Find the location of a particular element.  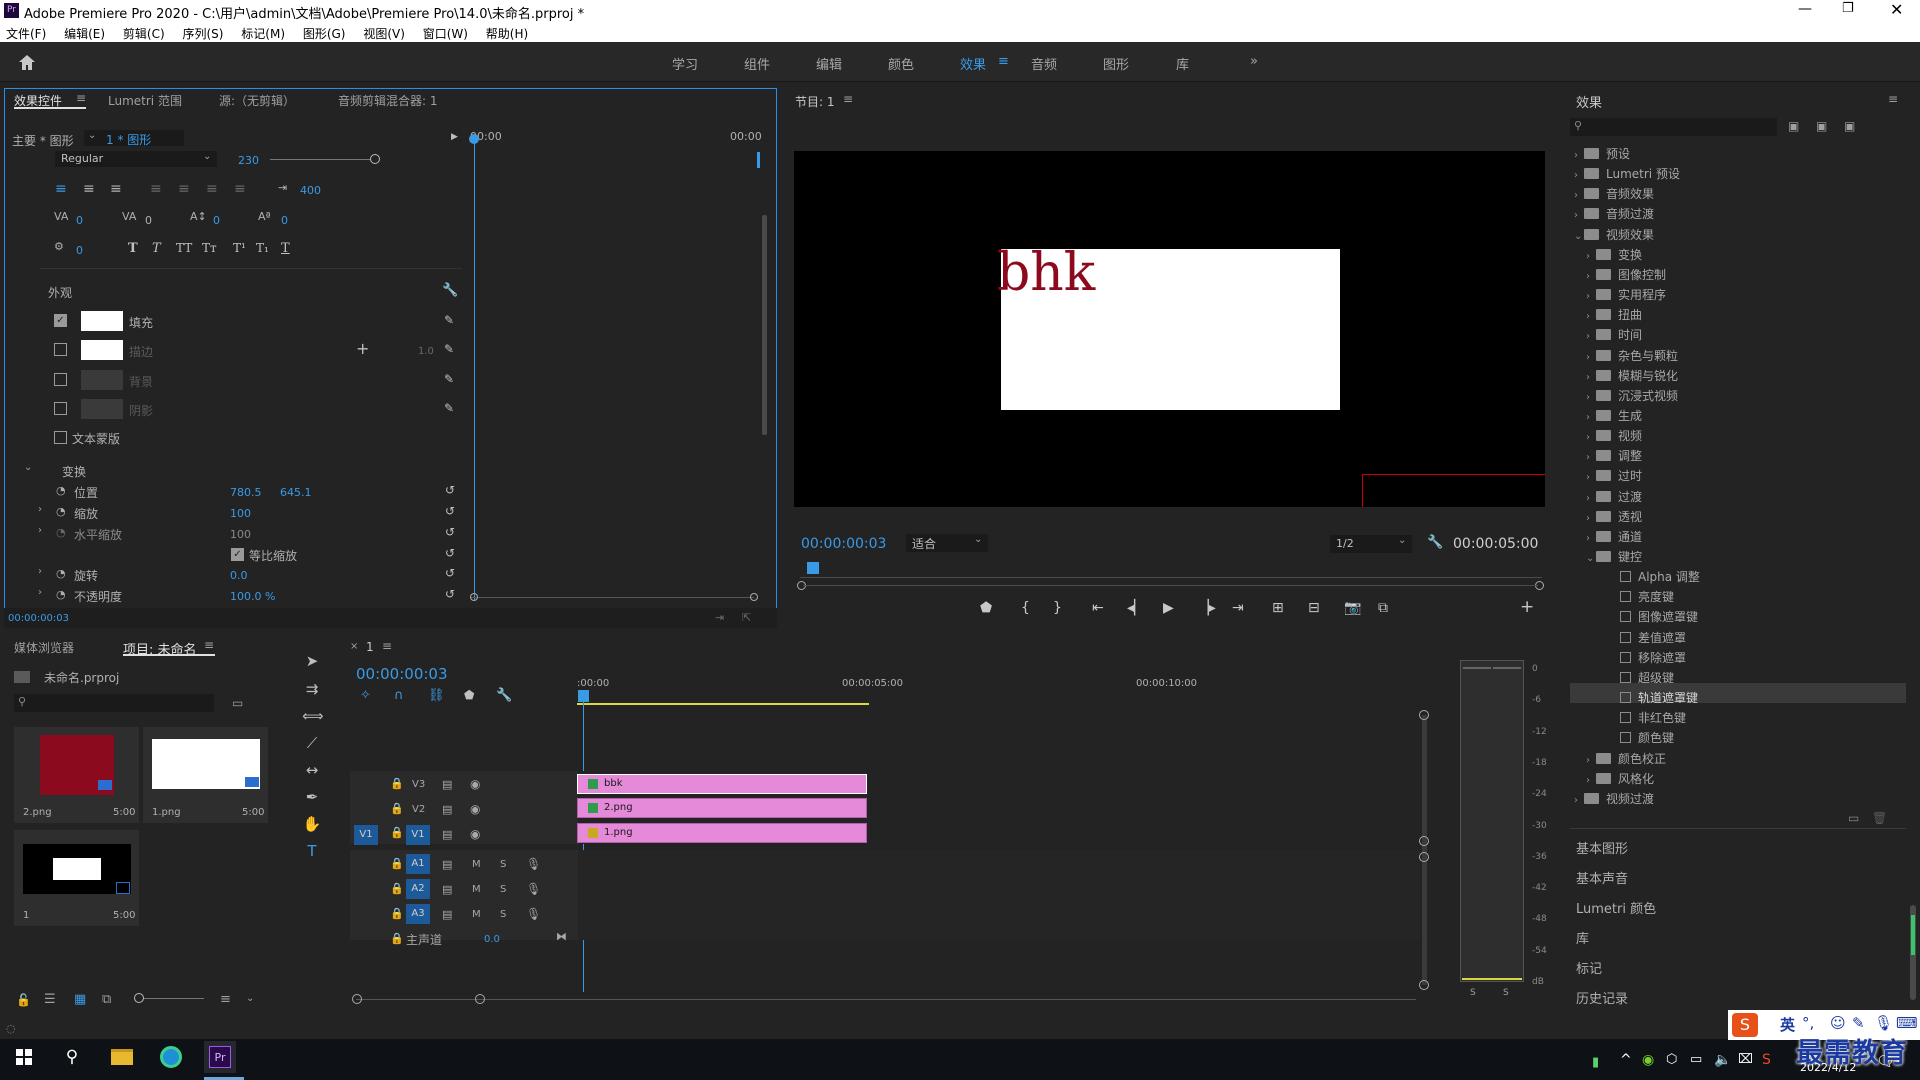

tab-audio-clip-mixer: 音频剪辑混合器: 1 is located at coordinates (388, 100).